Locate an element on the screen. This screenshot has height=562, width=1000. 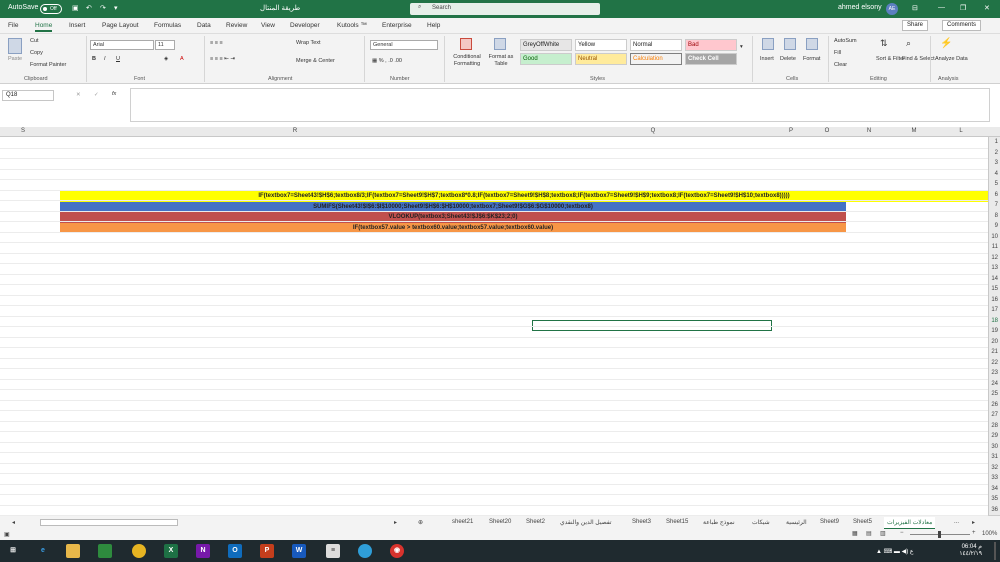
row-header: 7 is located at coordinates (996, 205).